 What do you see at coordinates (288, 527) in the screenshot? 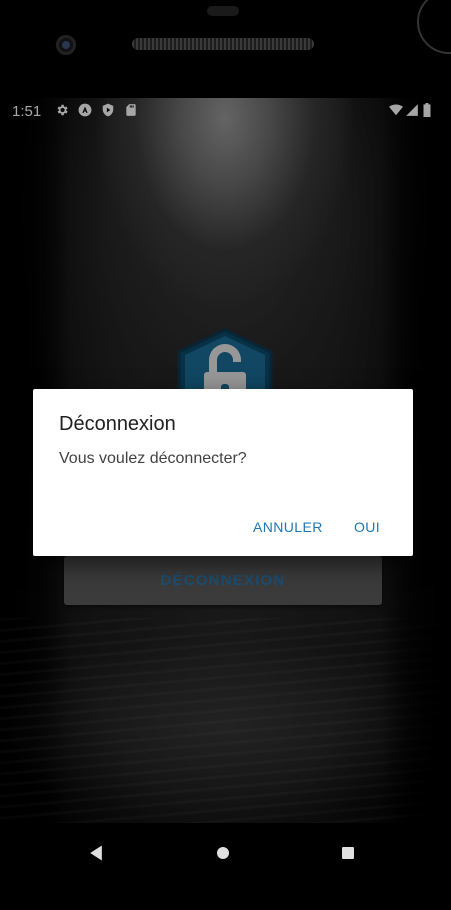
I see `cancel-button: ANNULER` at bounding box center [288, 527].